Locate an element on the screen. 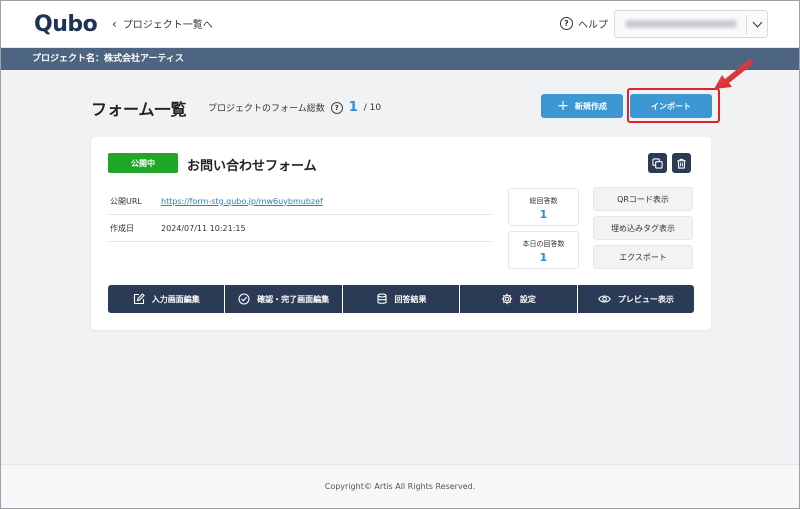  trash-icon is located at coordinates (681, 163).